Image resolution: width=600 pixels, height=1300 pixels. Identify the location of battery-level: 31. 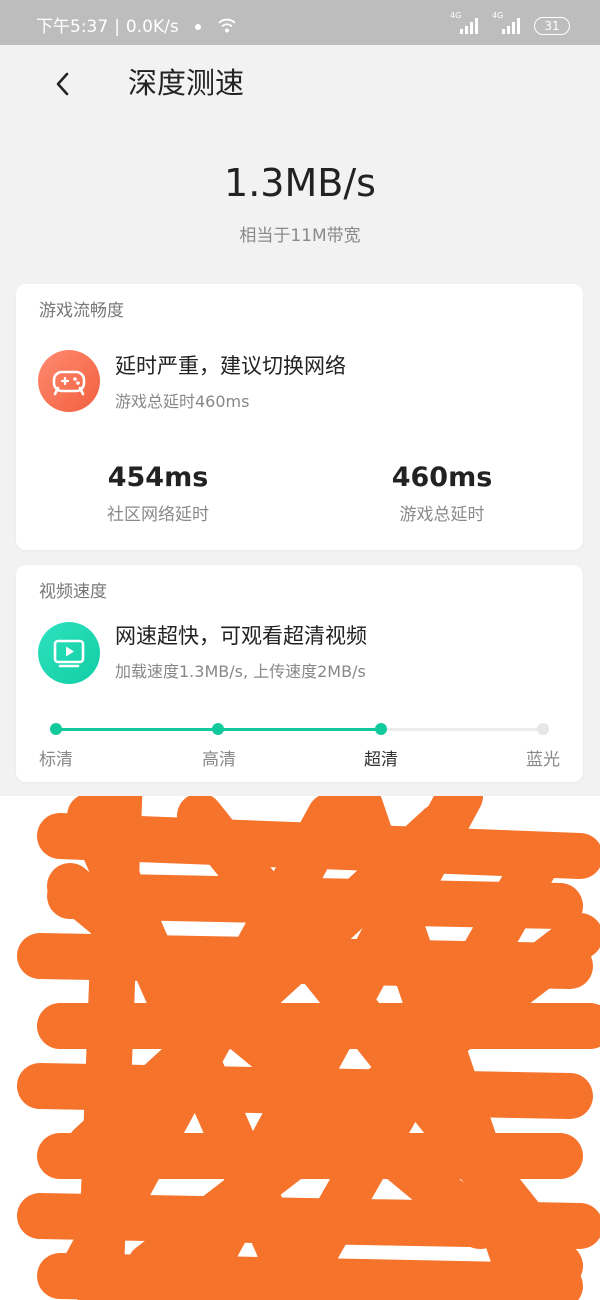
(552, 26).